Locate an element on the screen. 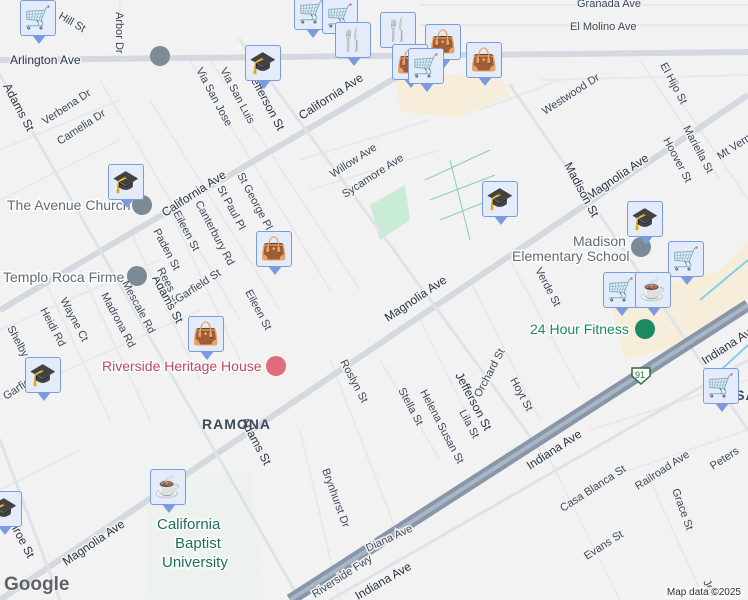 The width and height of the screenshot is (748, 600). street-label: Grace St is located at coordinates (682, 509).